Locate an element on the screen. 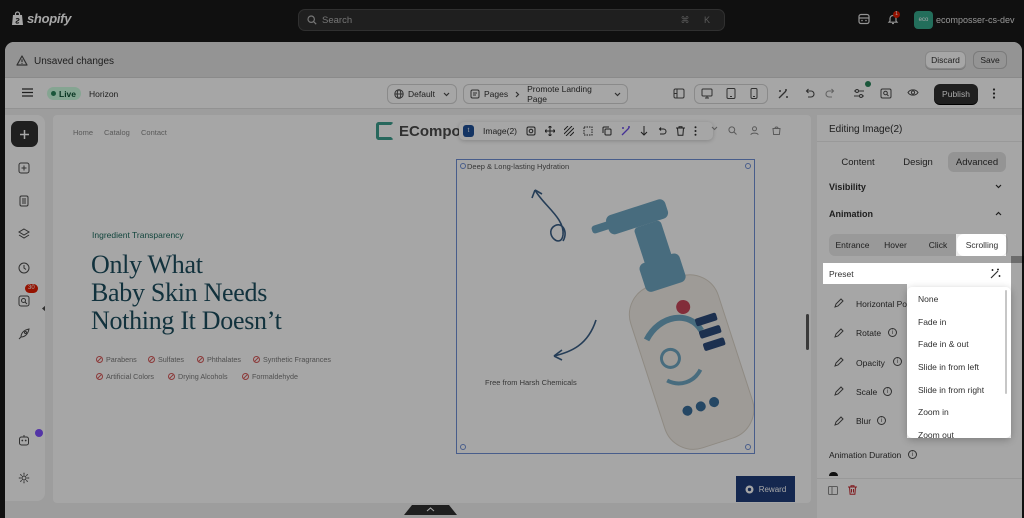 Image resolution: width=1024 pixels, height=518 pixels. nav-link-home: Home is located at coordinates (83, 132).